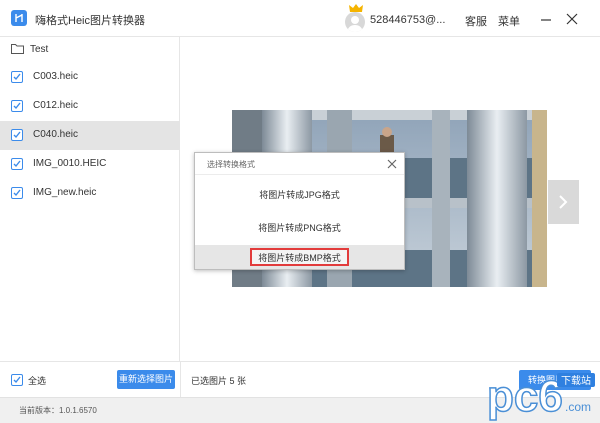 Image resolution: width=600 pixels, height=423 pixels. I want to click on chevron-right-icon, so click(563, 202).